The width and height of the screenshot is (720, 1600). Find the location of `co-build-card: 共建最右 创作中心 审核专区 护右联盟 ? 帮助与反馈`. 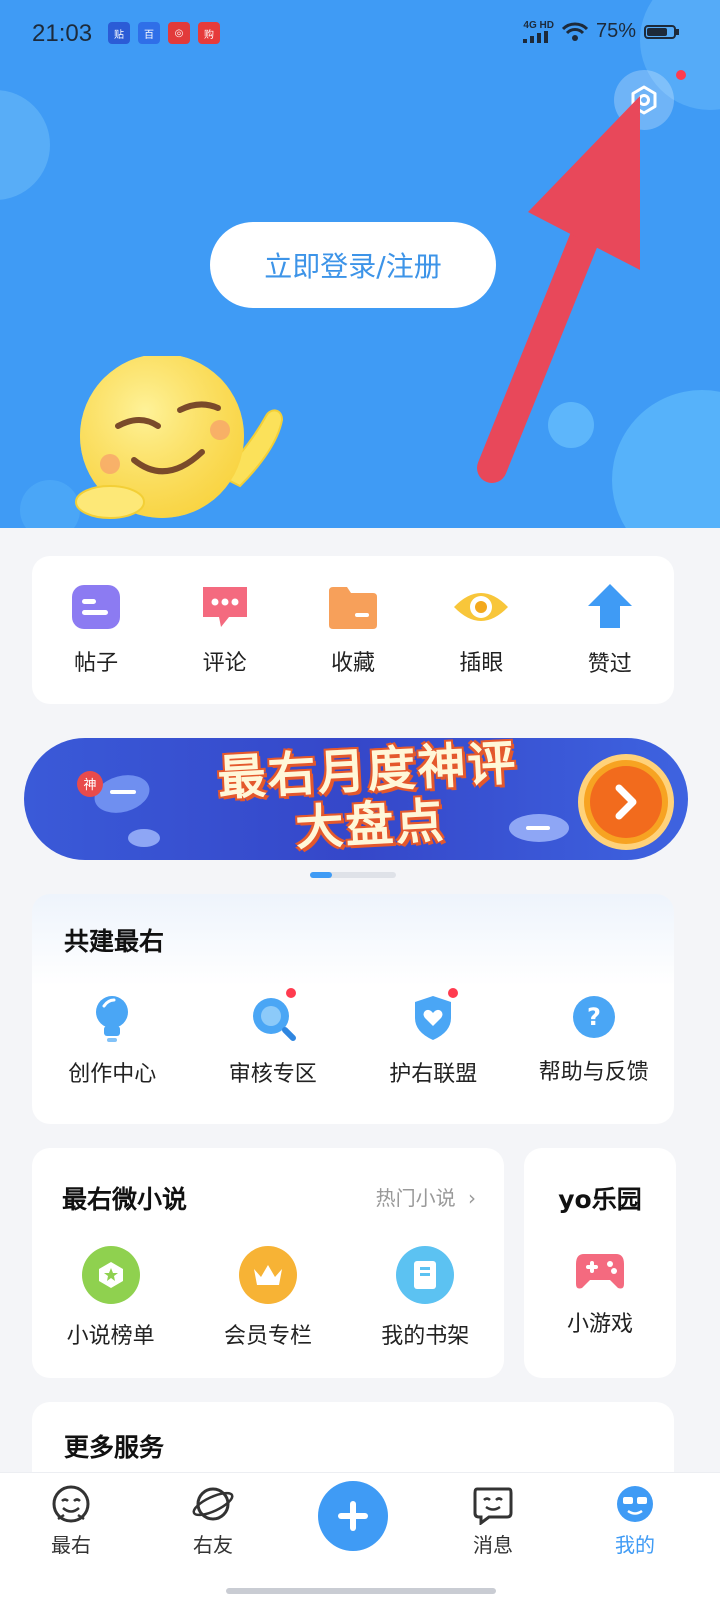

co-build-card: 共建最右 创作中心 审核专区 护右联盟 ? 帮助与反馈 is located at coordinates (353, 1009).